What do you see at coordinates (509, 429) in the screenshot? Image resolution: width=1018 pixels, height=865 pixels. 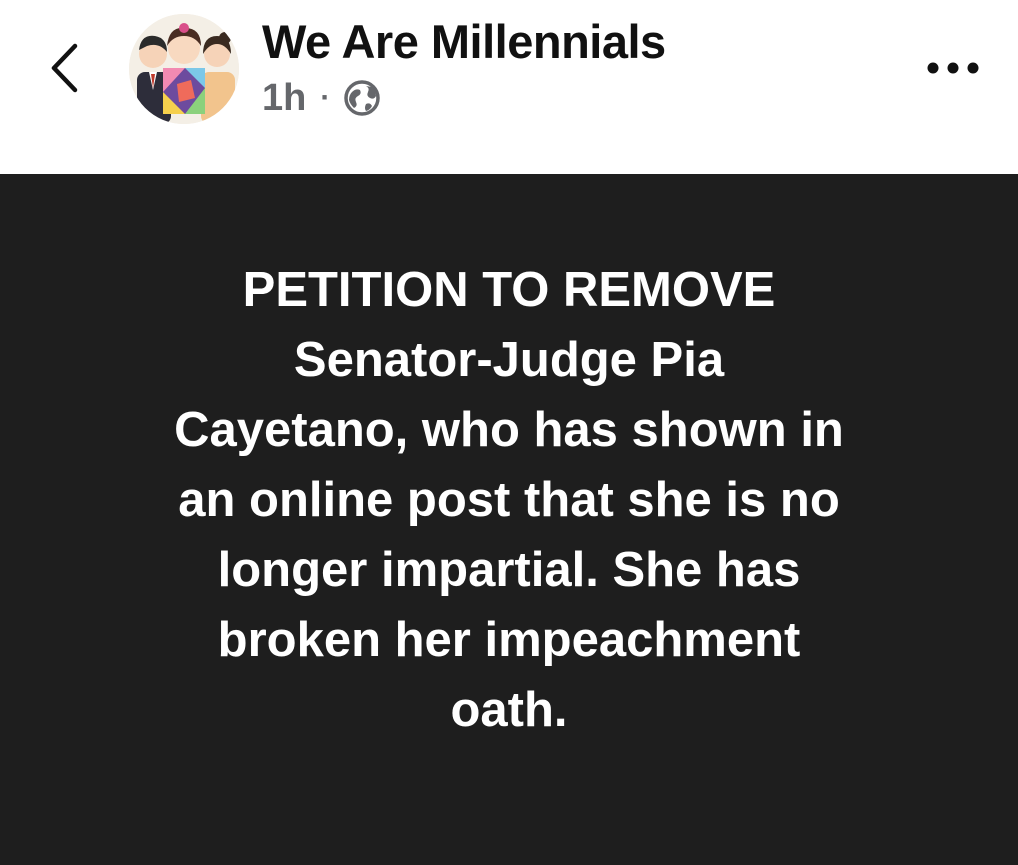 I see `post-text-line: Cayetano, who has shown in` at bounding box center [509, 429].